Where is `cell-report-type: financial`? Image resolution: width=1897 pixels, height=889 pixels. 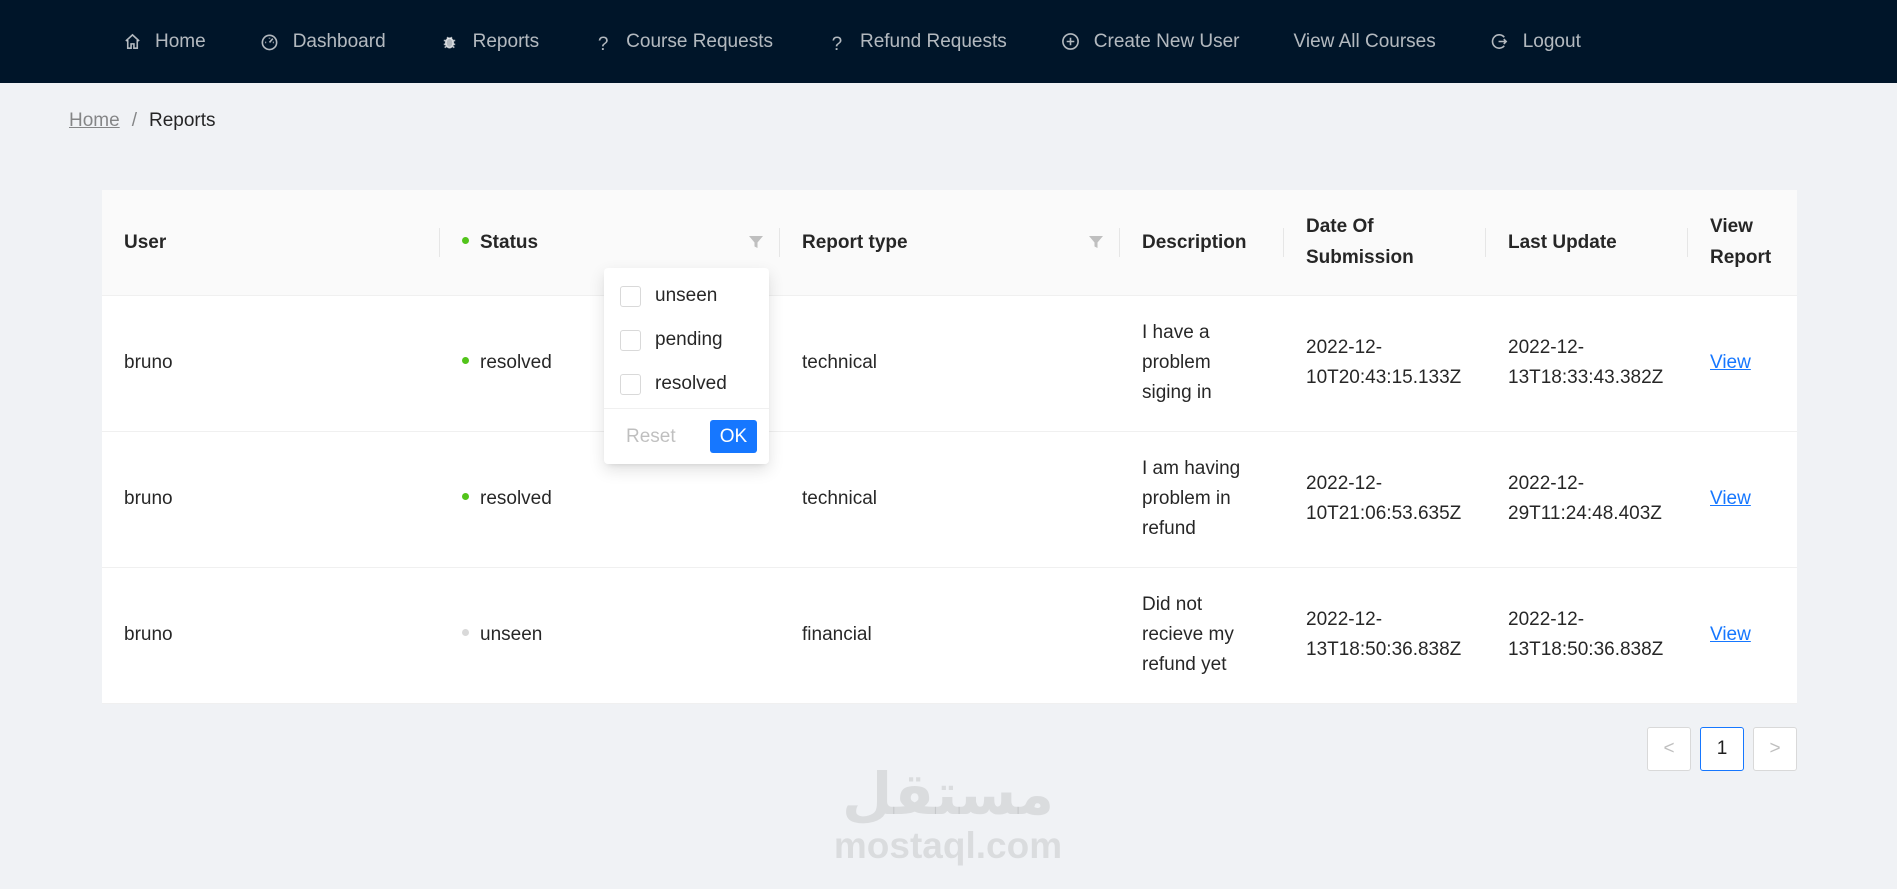 cell-report-type: financial is located at coordinates (950, 635).